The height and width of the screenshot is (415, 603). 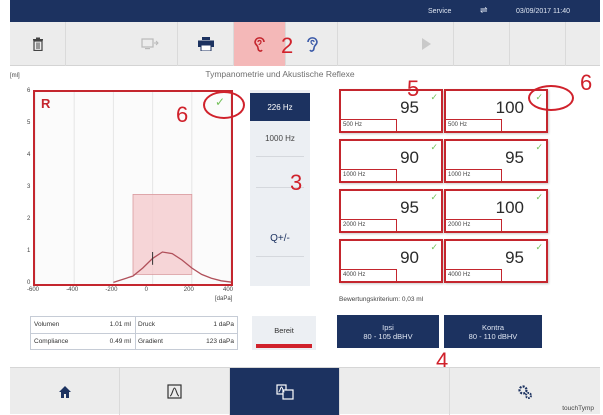 I want to click on settings-button: touchTymp, so click(x=525, y=391).